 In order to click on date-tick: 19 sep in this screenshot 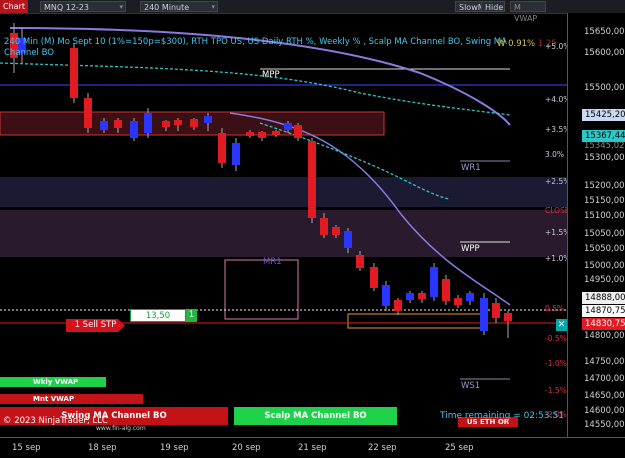, I will do `click(174, 448)`.